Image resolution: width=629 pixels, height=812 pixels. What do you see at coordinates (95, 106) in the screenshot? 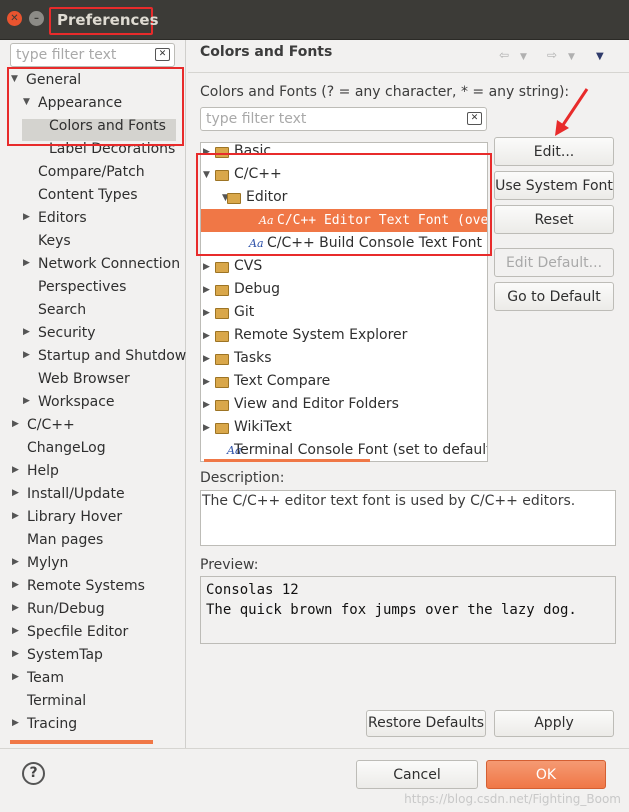
I see `annotation-highlight-general` at bounding box center [95, 106].